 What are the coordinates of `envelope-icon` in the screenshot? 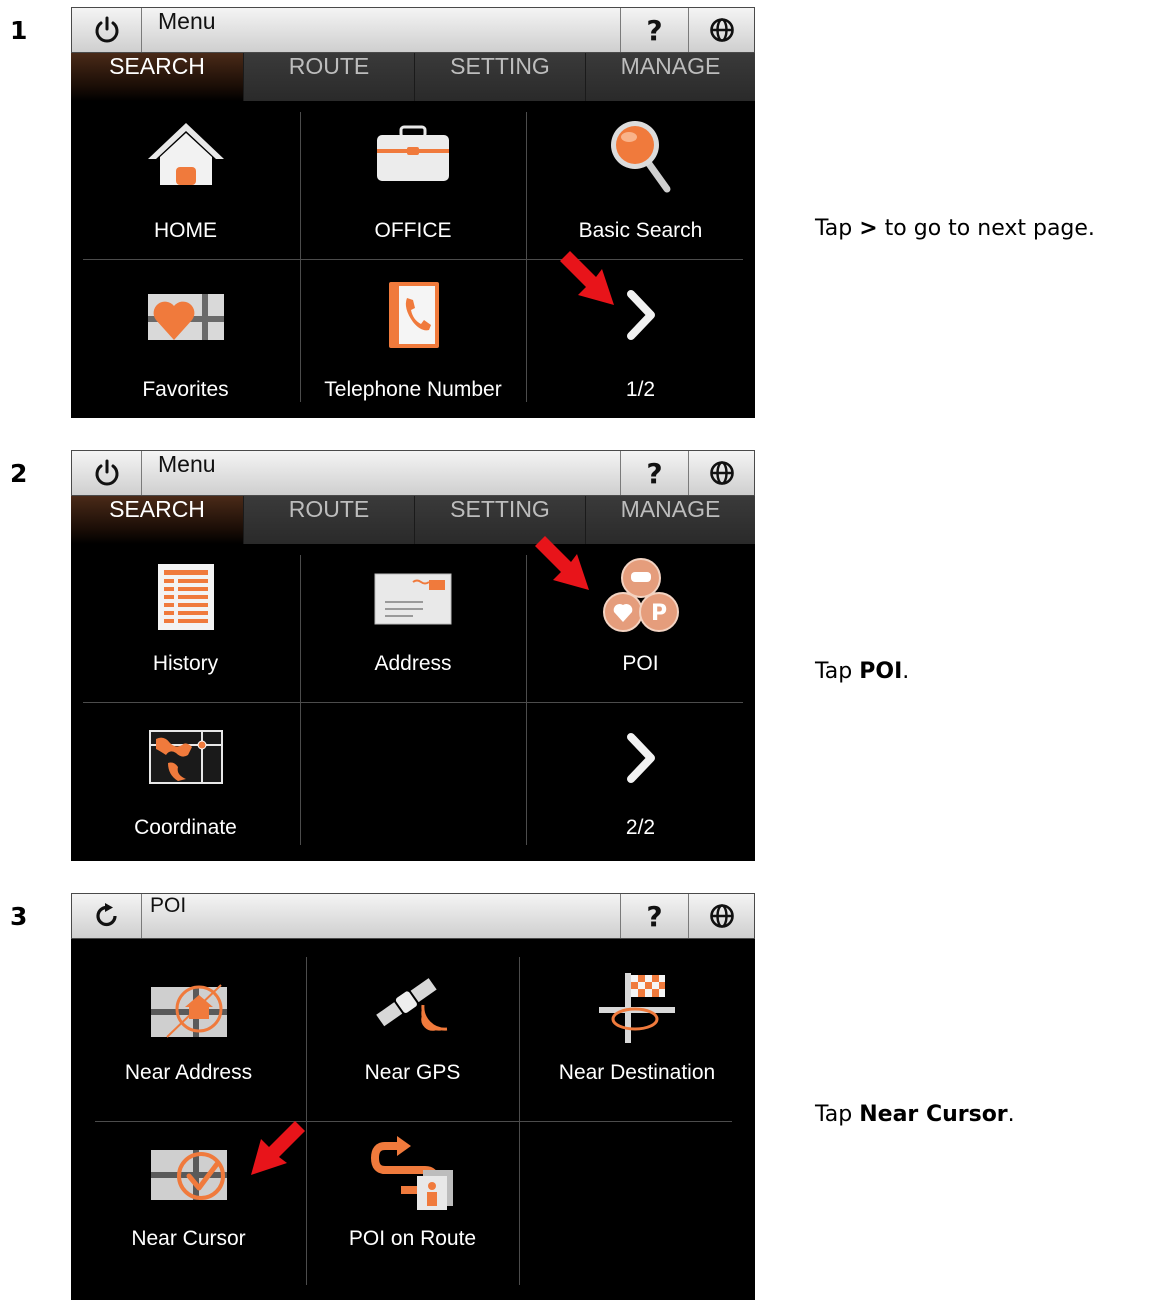 It's located at (413, 599).